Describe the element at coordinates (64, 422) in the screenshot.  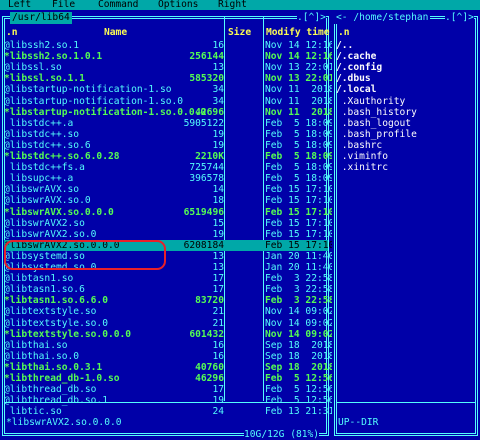
I see `left-status-line: *libswrAVX2.so.0.0.0` at that location.